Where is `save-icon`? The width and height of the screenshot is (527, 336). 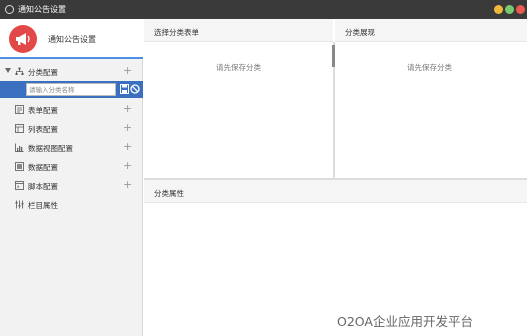
save-icon is located at coordinates (124, 89).